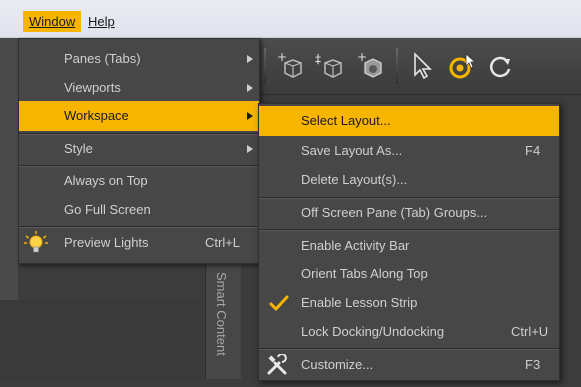 The width and height of the screenshot is (581, 387). I want to click on rotate-tool-icon, so click(500, 66).